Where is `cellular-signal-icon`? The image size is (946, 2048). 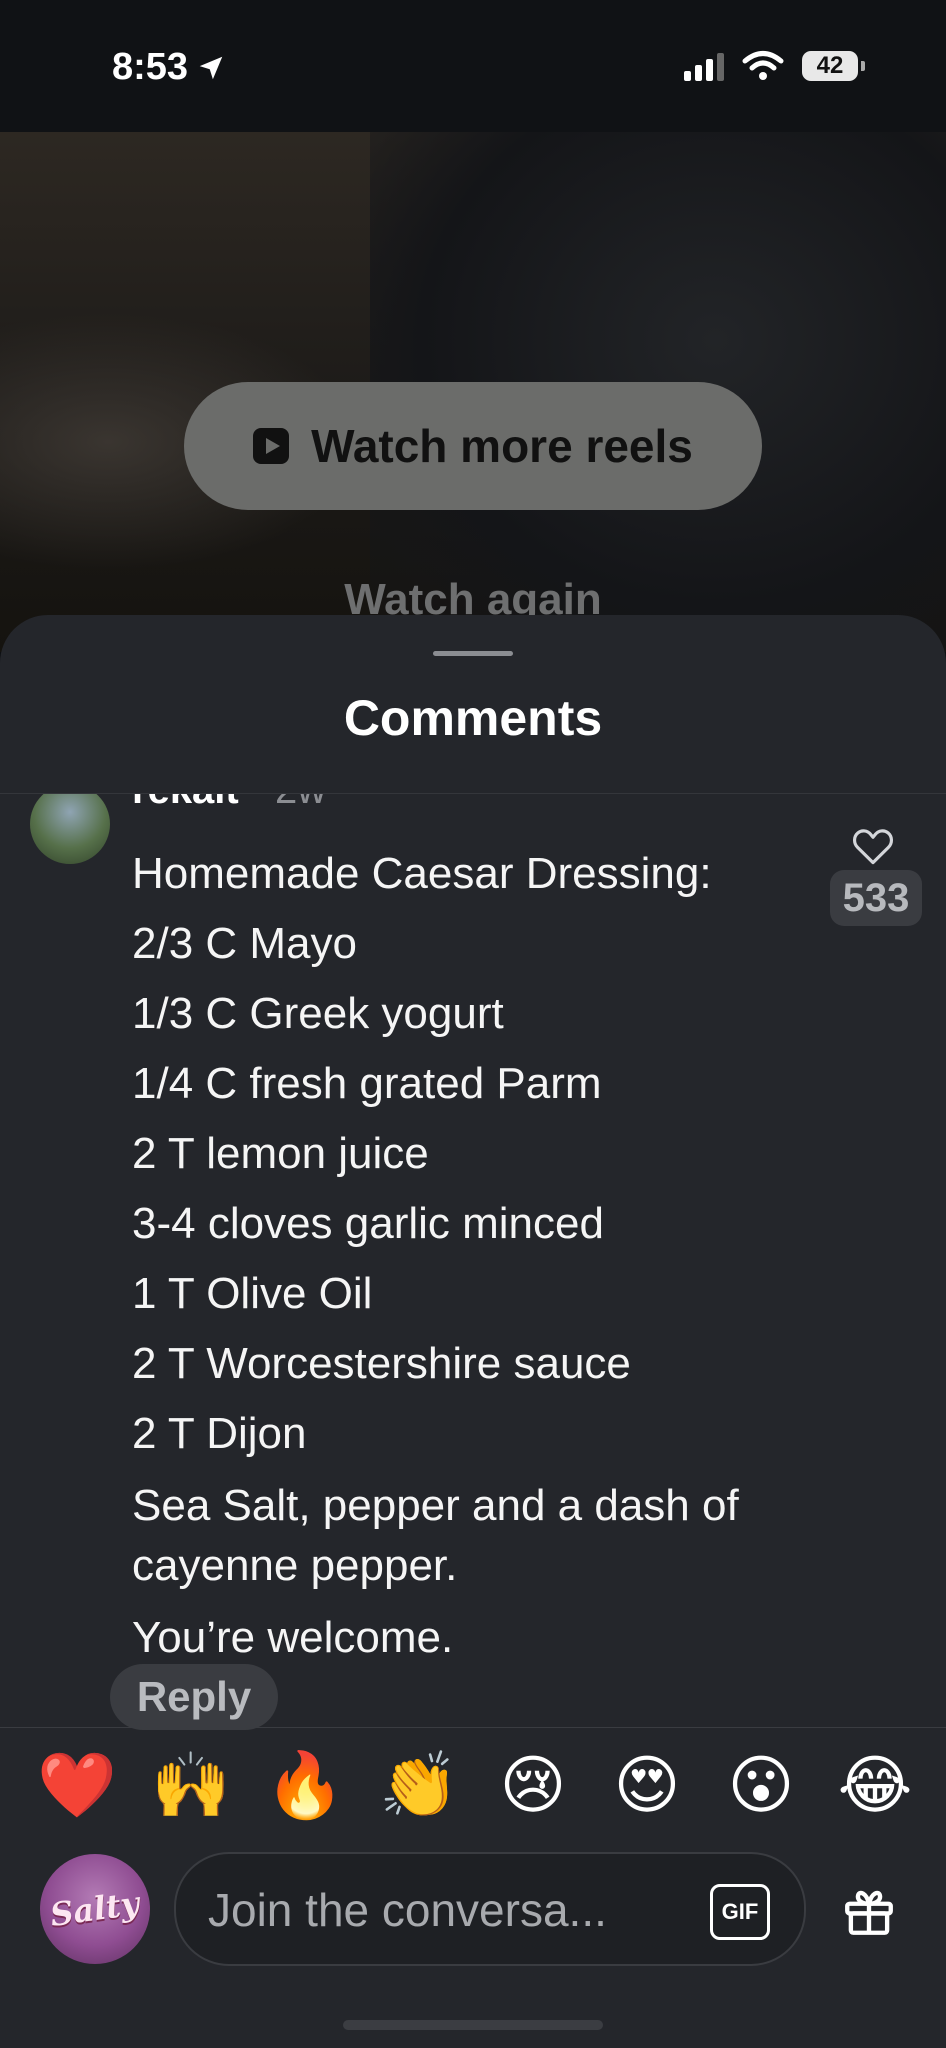 cellular-signal-icon is located at coordinates (704, 66).